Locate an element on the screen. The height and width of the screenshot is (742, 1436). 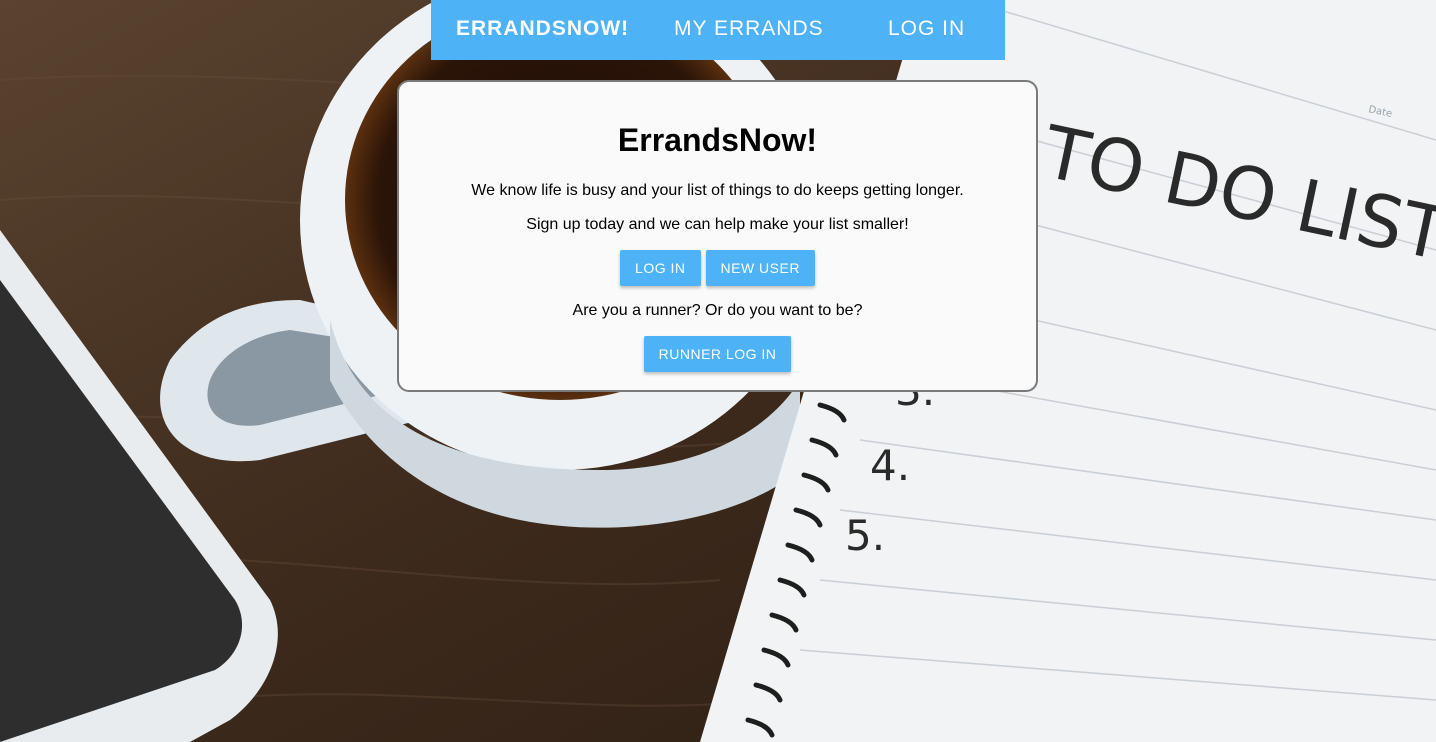
top-navbar: ERRANDSNOW! MY ERRANDS LOG IN is located at coordinates (718, 30).